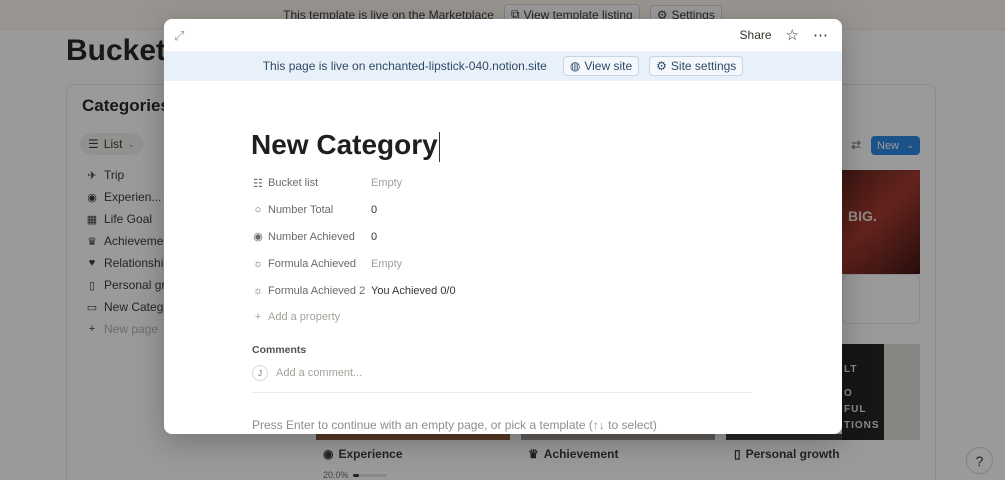 The height and width of the screenshot is (480, 1005). I want to click on page-title-text: New Category, so click(344, 144).